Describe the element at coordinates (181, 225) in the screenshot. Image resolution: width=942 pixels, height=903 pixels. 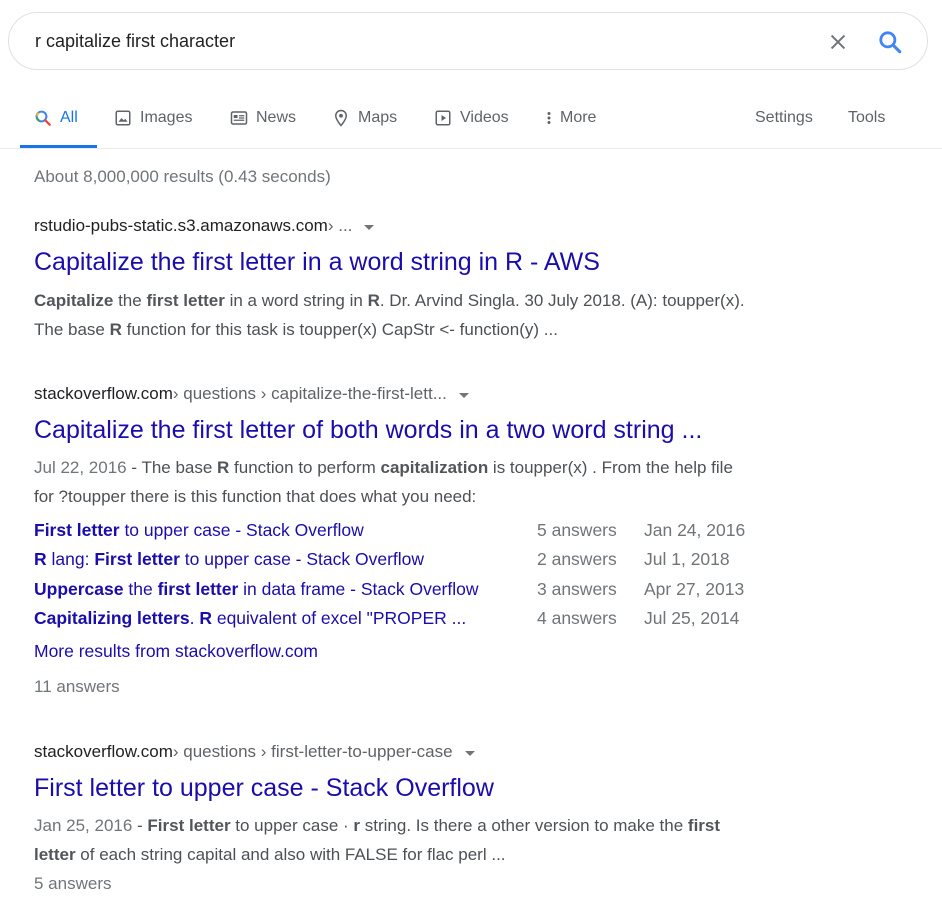
I see `result-domain: rstudio-pubs-static.s3.amazonaws.com` at that location.